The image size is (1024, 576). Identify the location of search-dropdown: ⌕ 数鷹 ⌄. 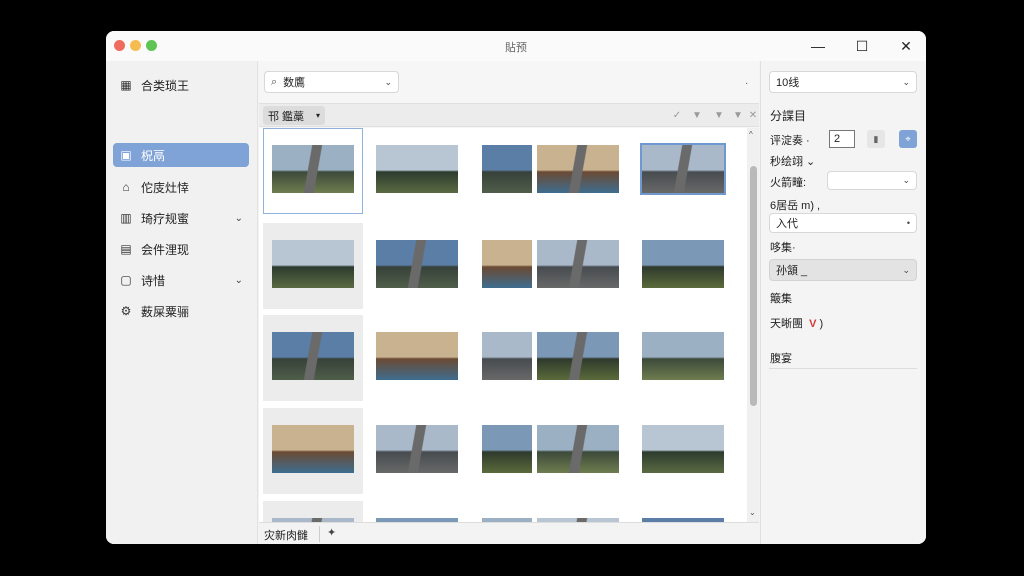
(331, 82).